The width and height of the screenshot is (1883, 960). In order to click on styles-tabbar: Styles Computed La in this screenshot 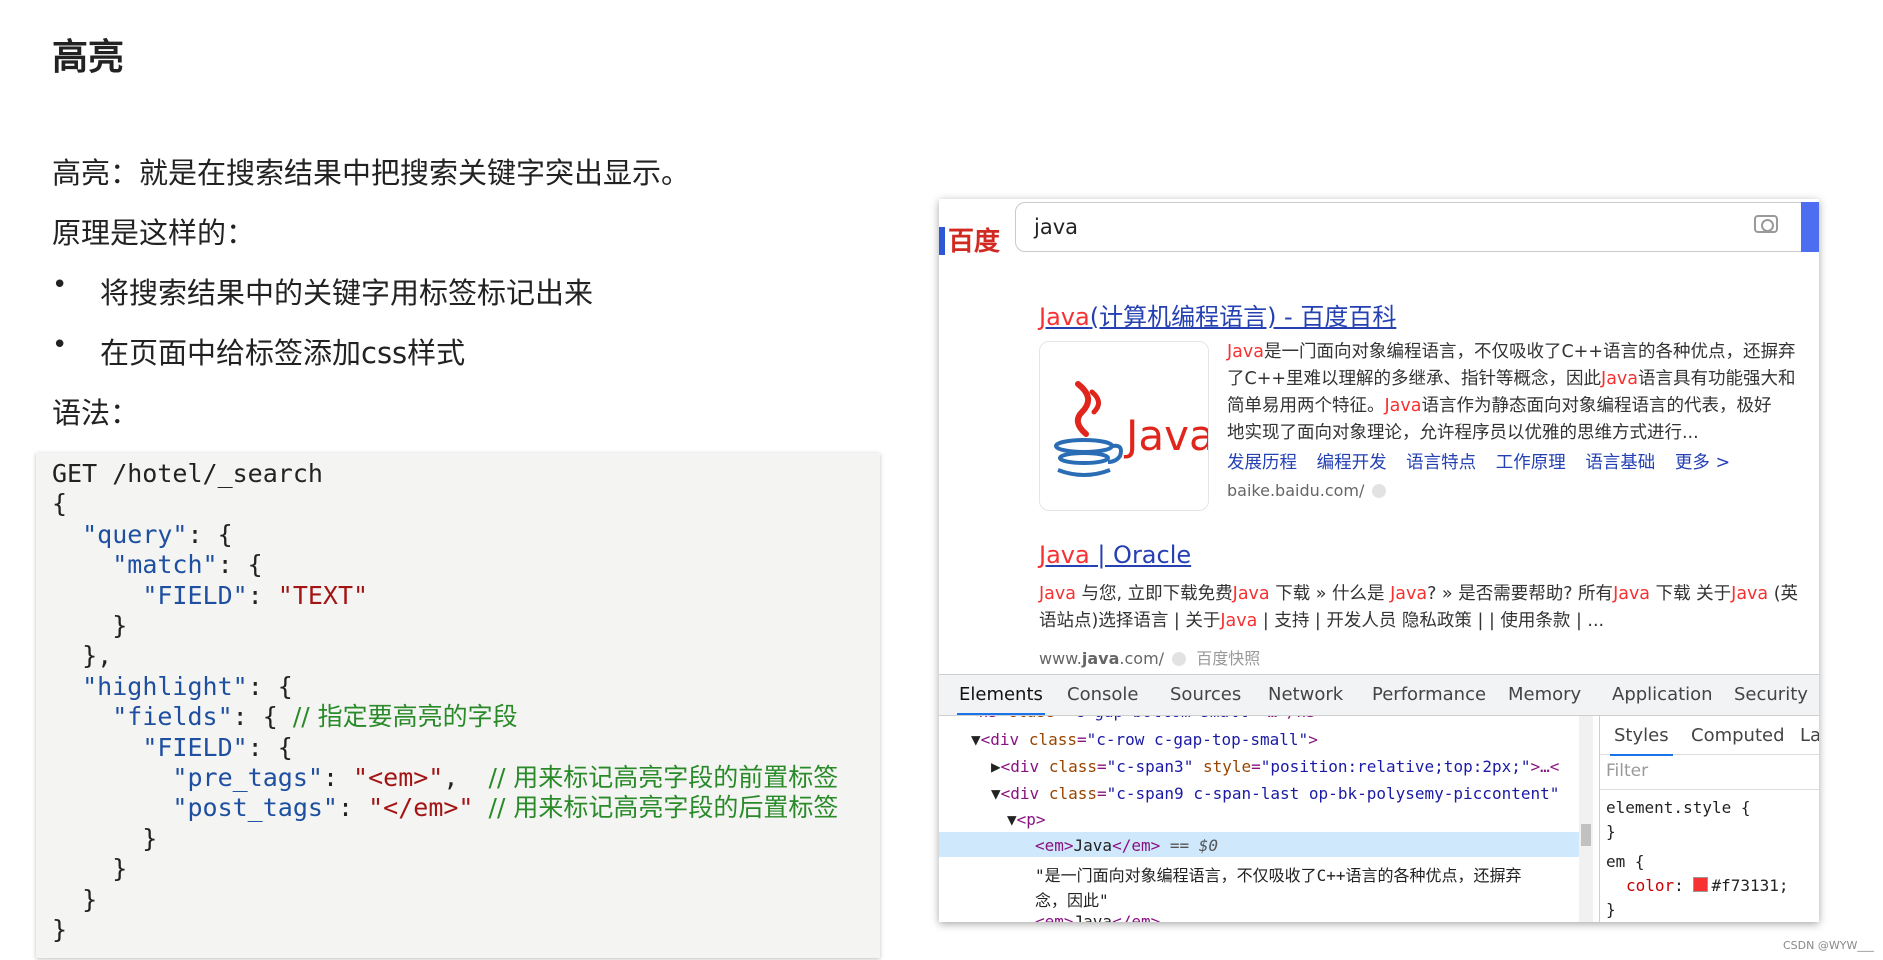, I will do `click(1709, 736)`.